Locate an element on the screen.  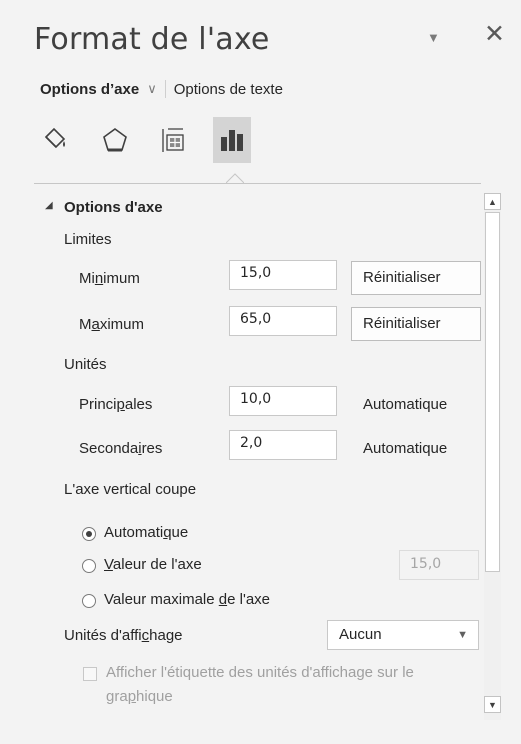
tab-axis-options: Options d’axe is located at coordinates (89, 89).